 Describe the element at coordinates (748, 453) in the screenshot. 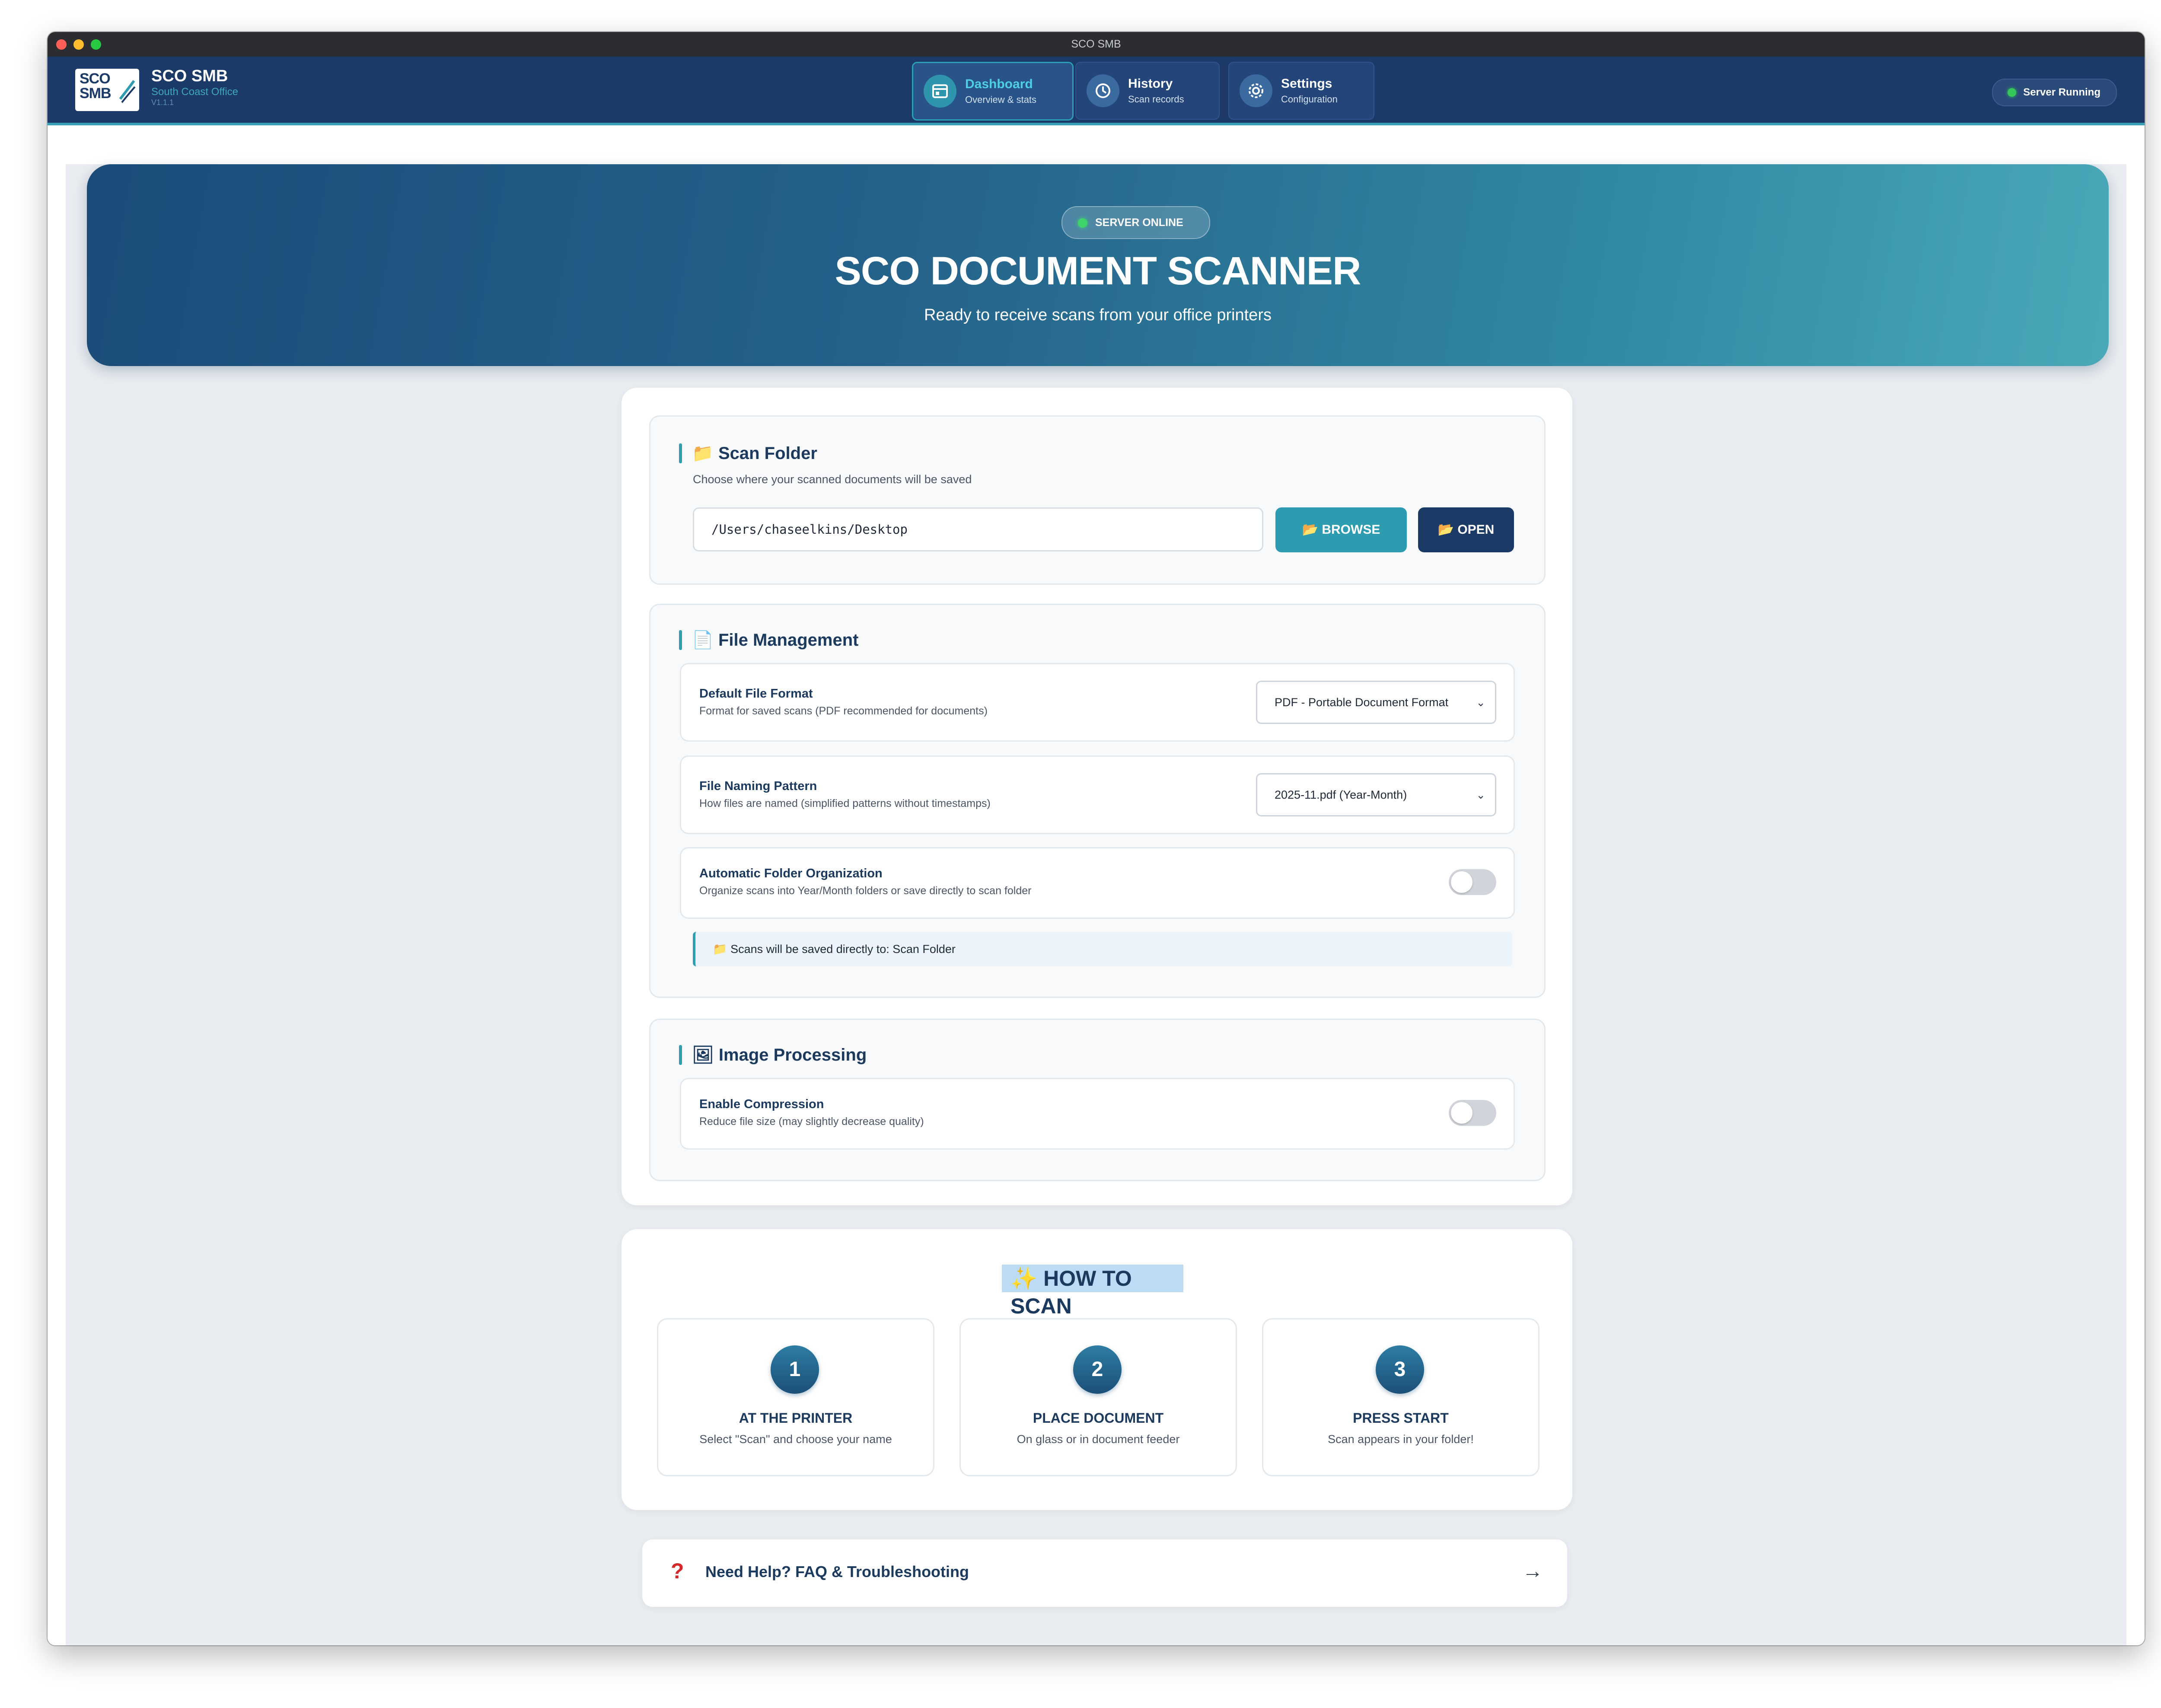

I see `scan-folder-title: 📁 Scan Folder` at that location.